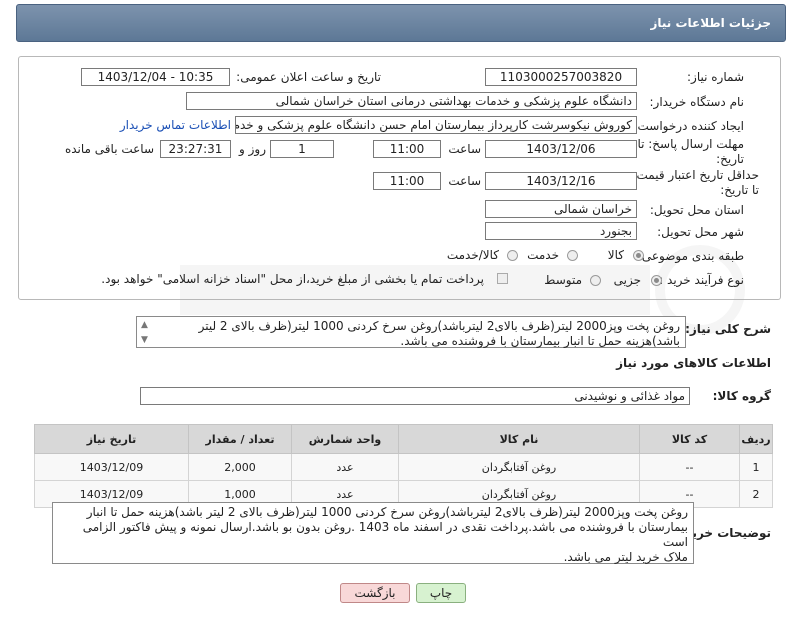 This screenshot has width=789, height=620. I want to click on page-title: جزئیات اطلاعات نیاز, so click(710, 23).